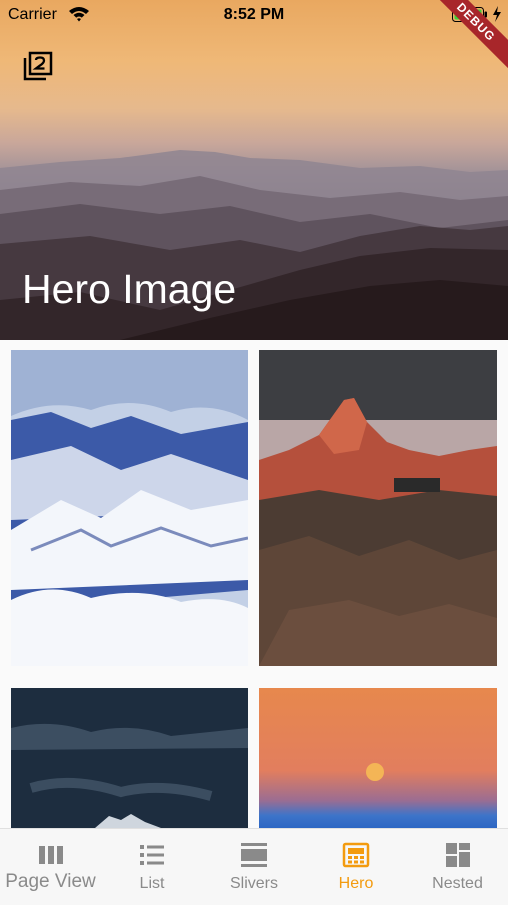 The image size is (508, 905). I want to click on bottom-navigation: Page View List Slivers Hero Nested, so click(254, 866).